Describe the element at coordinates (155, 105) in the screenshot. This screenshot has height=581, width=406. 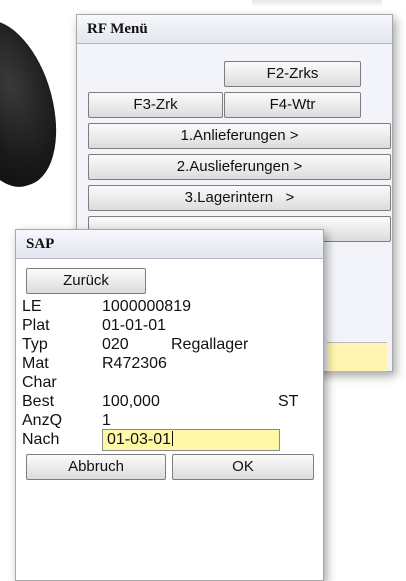
I see `f3-zrk-button: F3-Zrk` at that location.